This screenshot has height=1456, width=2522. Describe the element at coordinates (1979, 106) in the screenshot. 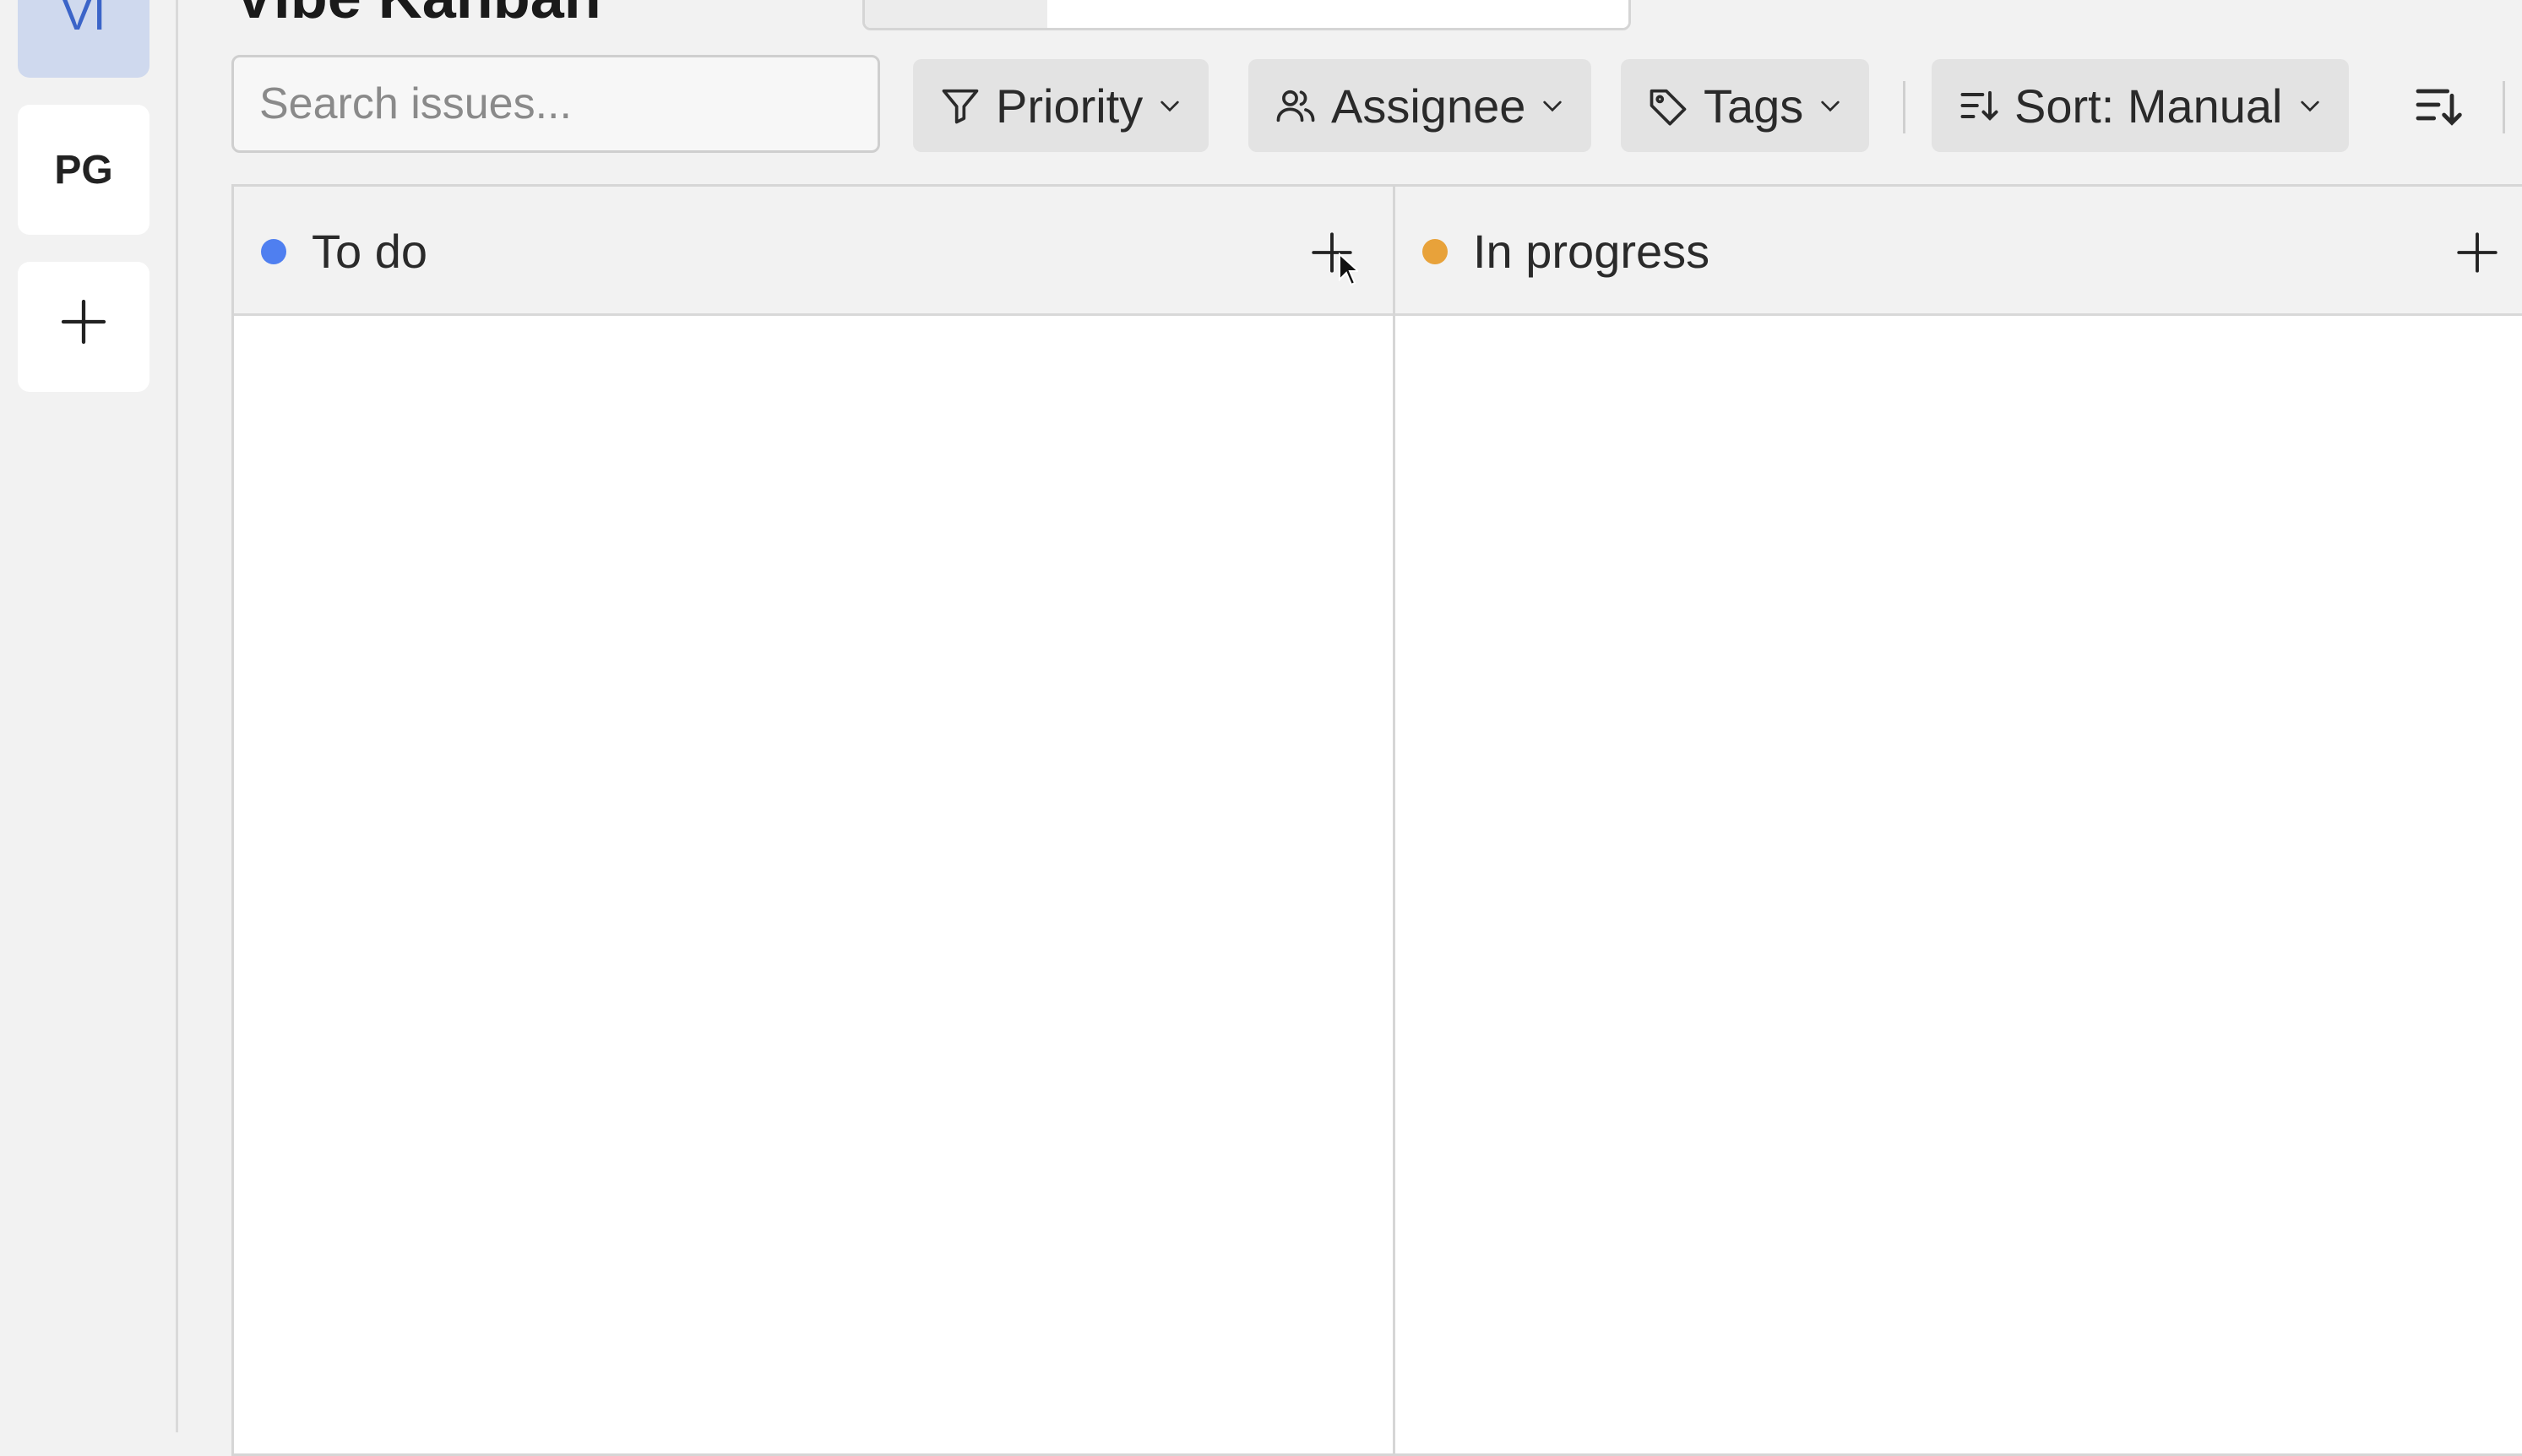

I see `sort-icon` at that location.